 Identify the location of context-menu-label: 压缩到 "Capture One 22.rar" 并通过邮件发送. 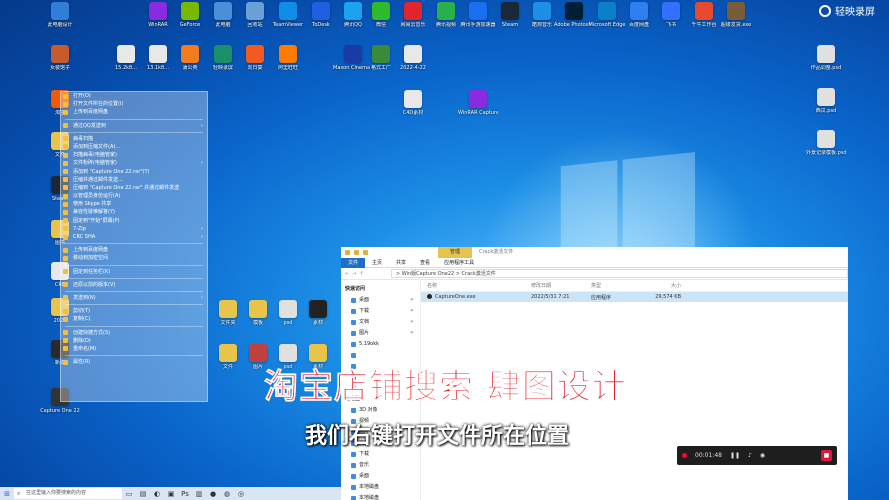
(126, 187).